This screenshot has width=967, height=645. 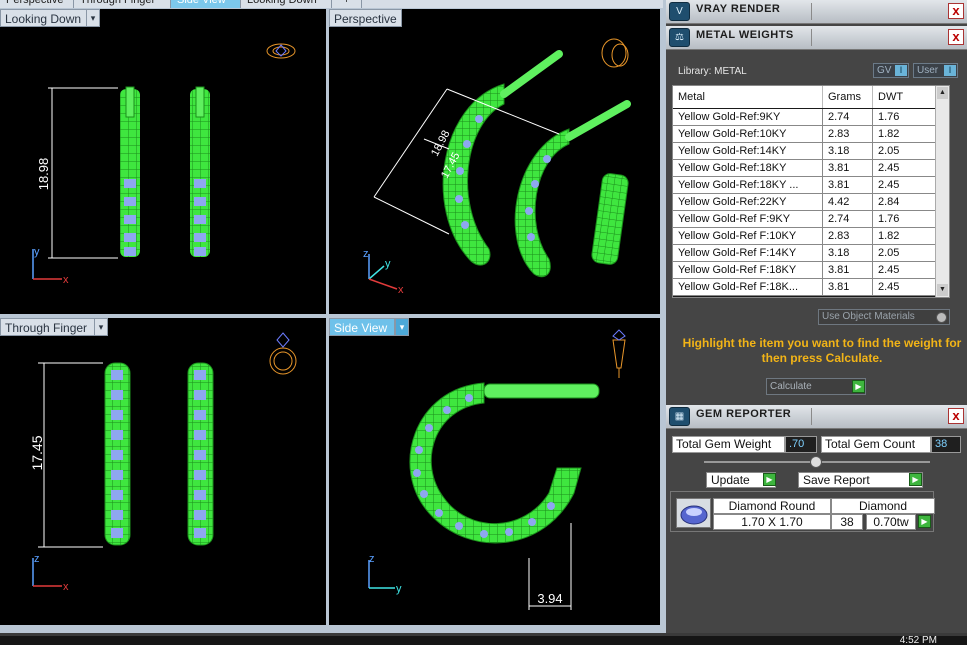 What do you see at coordinates (848, 97) in the screenshot?
I see `column-header-grams: Grams` at bounding box center [848, 97].